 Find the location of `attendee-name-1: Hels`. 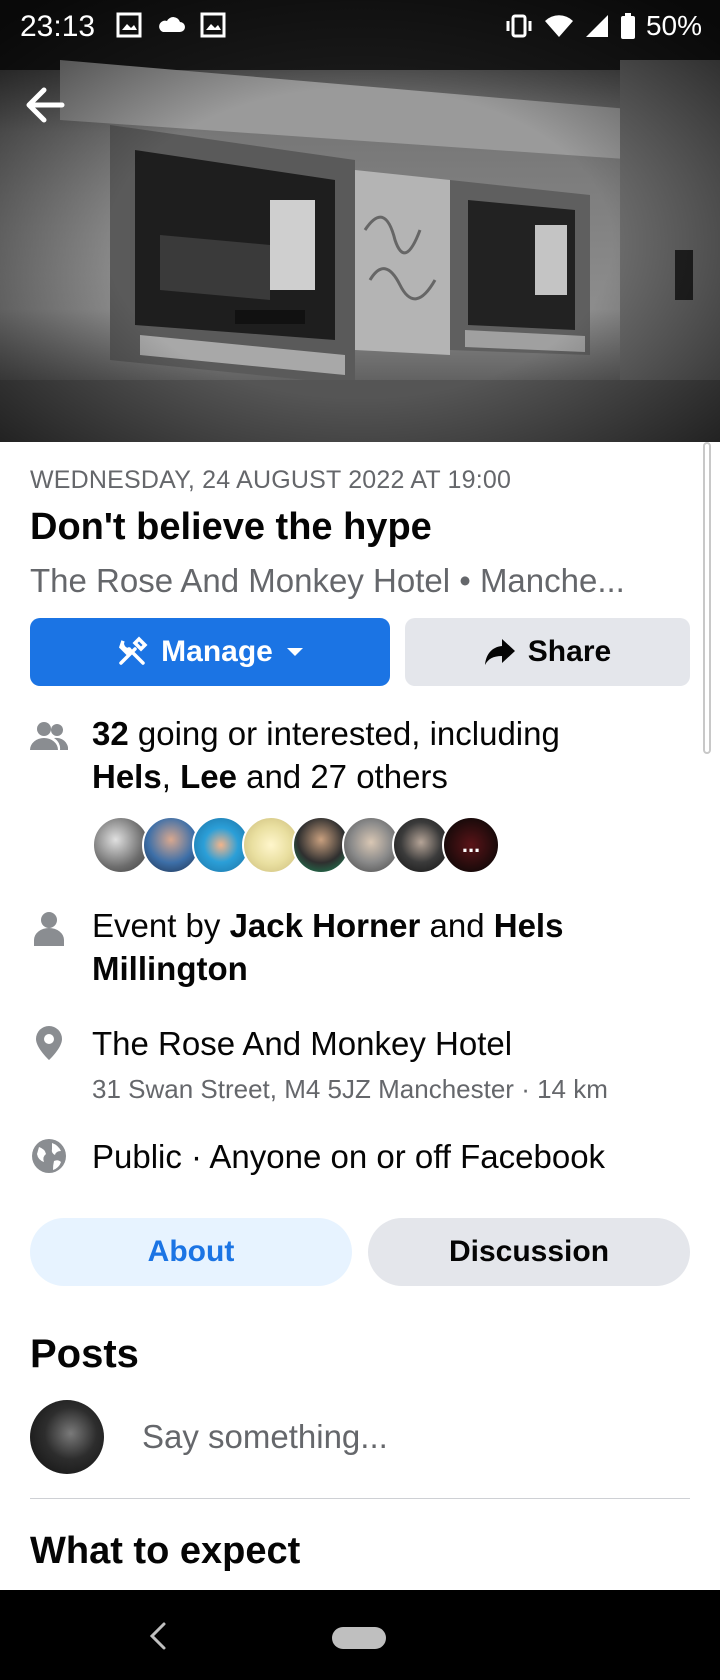

attendee-name-1: Hels is located at coordinates (127, 776).